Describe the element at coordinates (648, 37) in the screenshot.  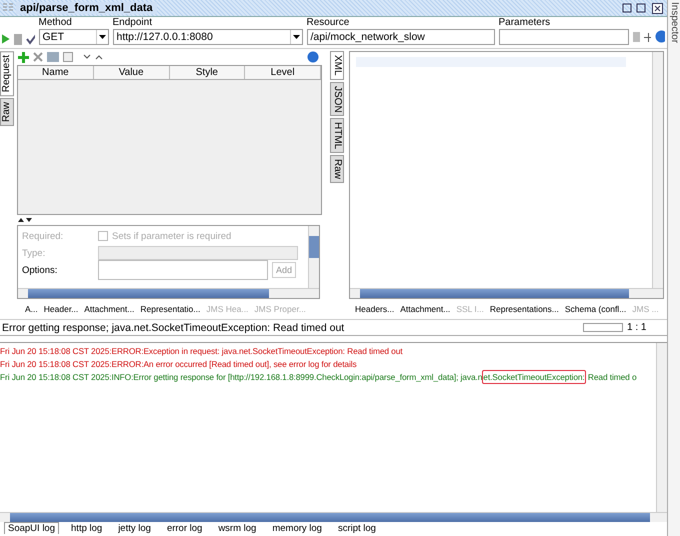
I see `plus-icon` at that location.